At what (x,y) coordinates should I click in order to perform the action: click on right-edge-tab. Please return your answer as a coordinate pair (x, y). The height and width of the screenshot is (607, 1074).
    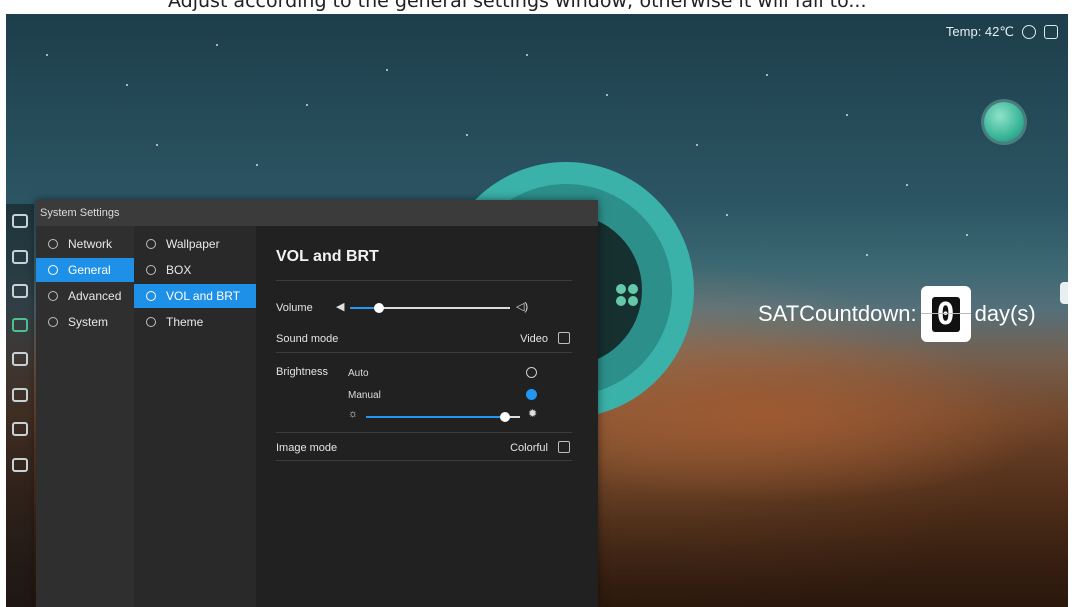
    Looking at the image, I should click on (1064, 293).